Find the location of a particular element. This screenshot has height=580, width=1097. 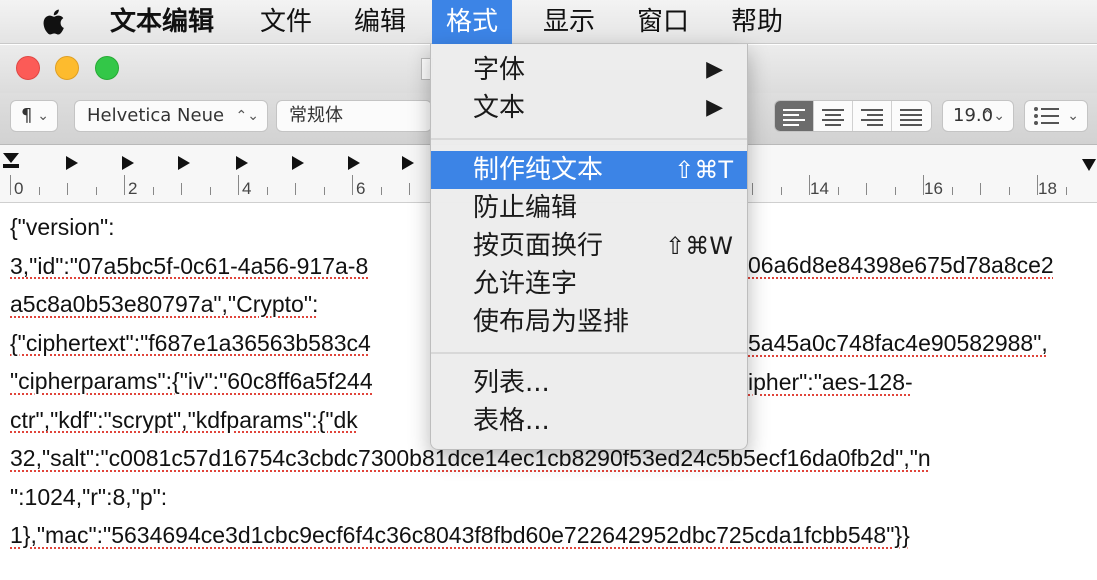

right-indent-marker is located at coordinates (1089, 165).